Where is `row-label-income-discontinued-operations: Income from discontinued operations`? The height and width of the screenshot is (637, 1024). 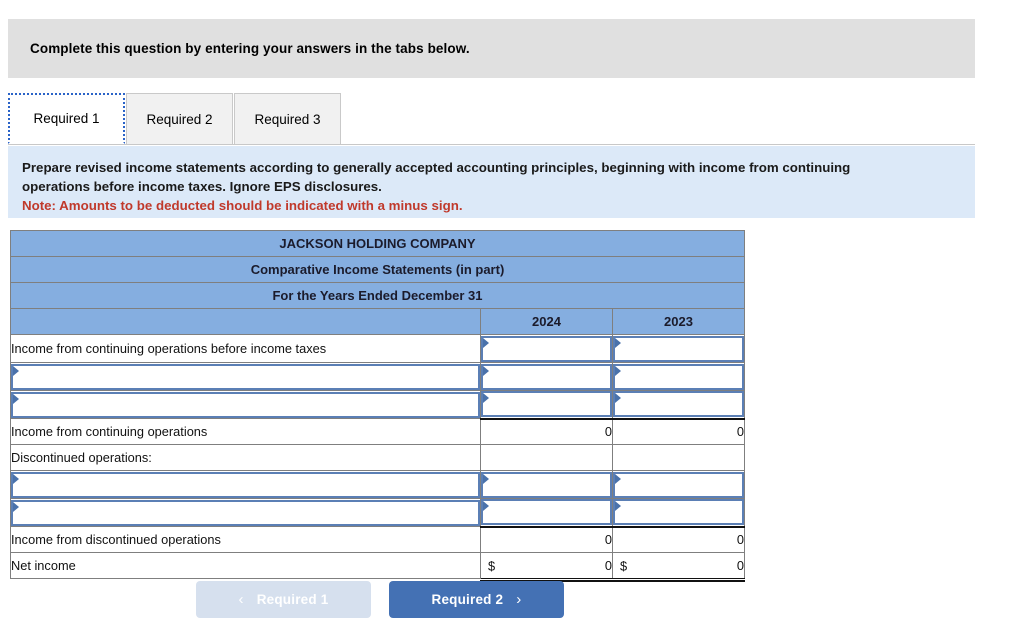 row-label-income-discontinued-operations: Income from discontinued operations is located at coordinates (245, 539).